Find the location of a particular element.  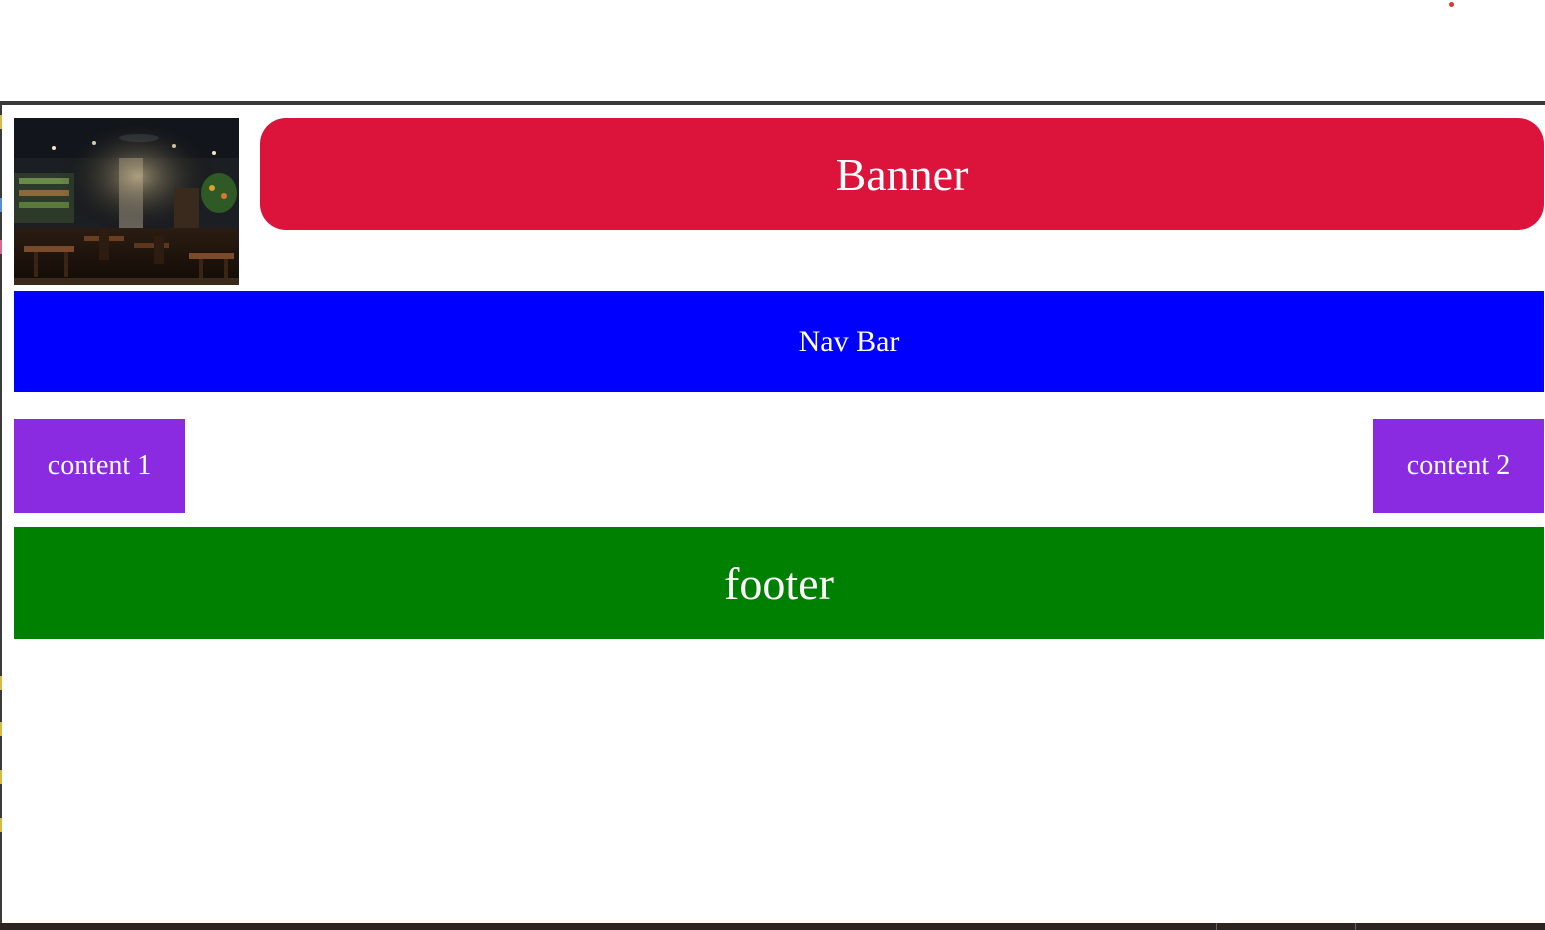

indicator-dot is located at coordinates (1451, 4).